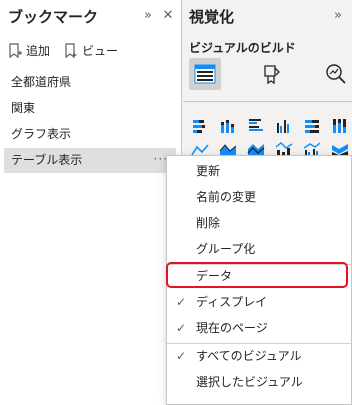  What do you see at coordinates (226, 197) in the screenshot?
I see `menu-item-label: 名前の変更` at bounding box center [226, 197].